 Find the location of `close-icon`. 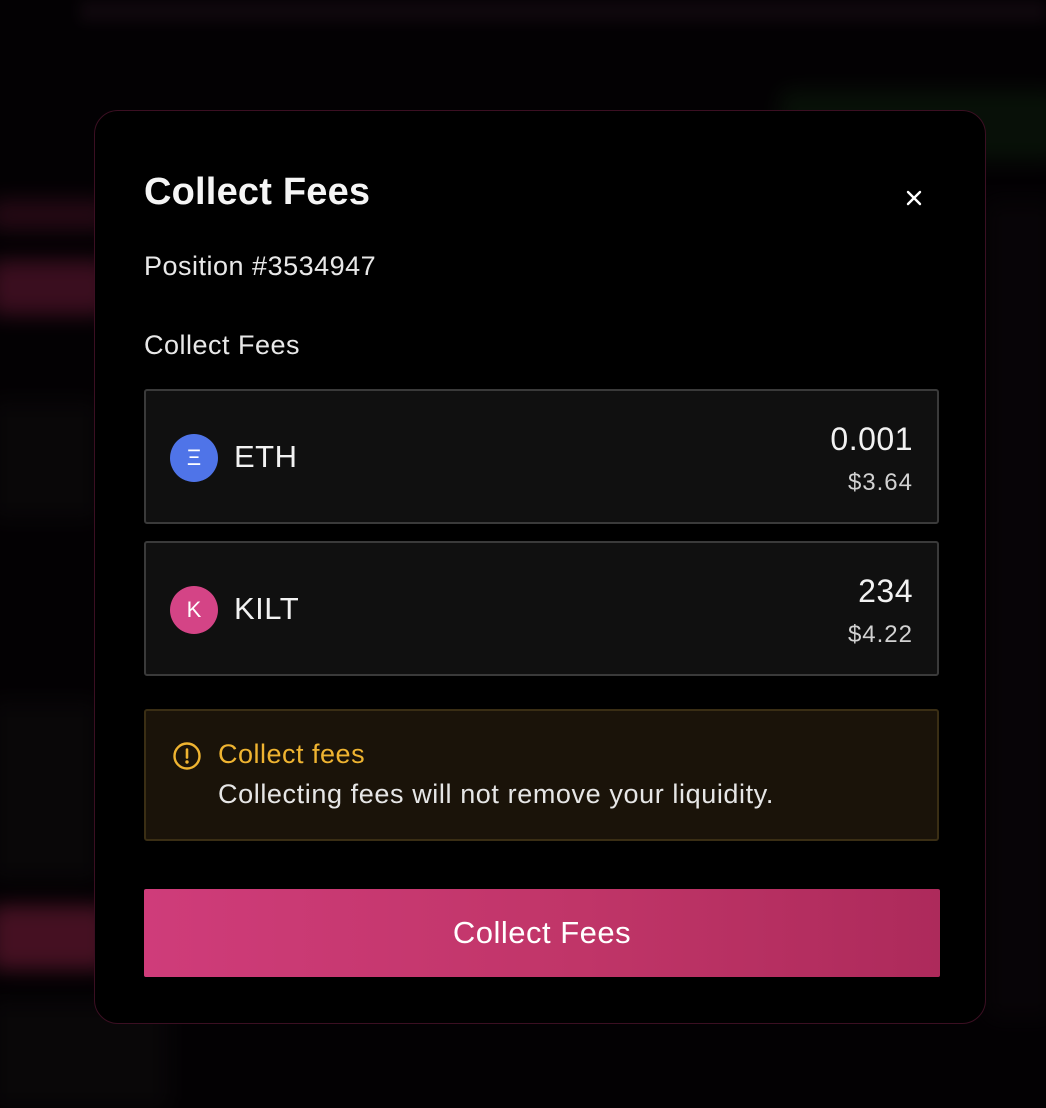

close-icon is located at coordinates (914, 198).